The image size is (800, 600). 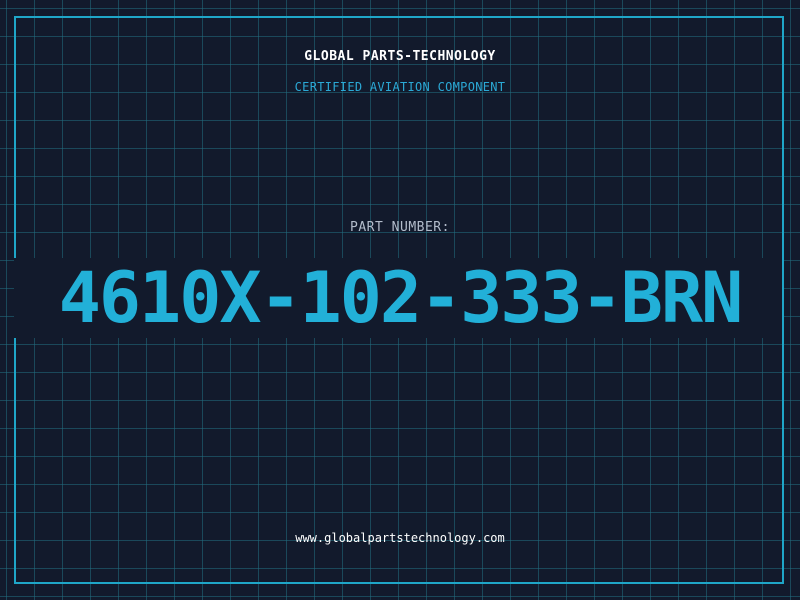 I want to click on website-url: www.globalpartstechnology.com, so click(x=400, y=538).